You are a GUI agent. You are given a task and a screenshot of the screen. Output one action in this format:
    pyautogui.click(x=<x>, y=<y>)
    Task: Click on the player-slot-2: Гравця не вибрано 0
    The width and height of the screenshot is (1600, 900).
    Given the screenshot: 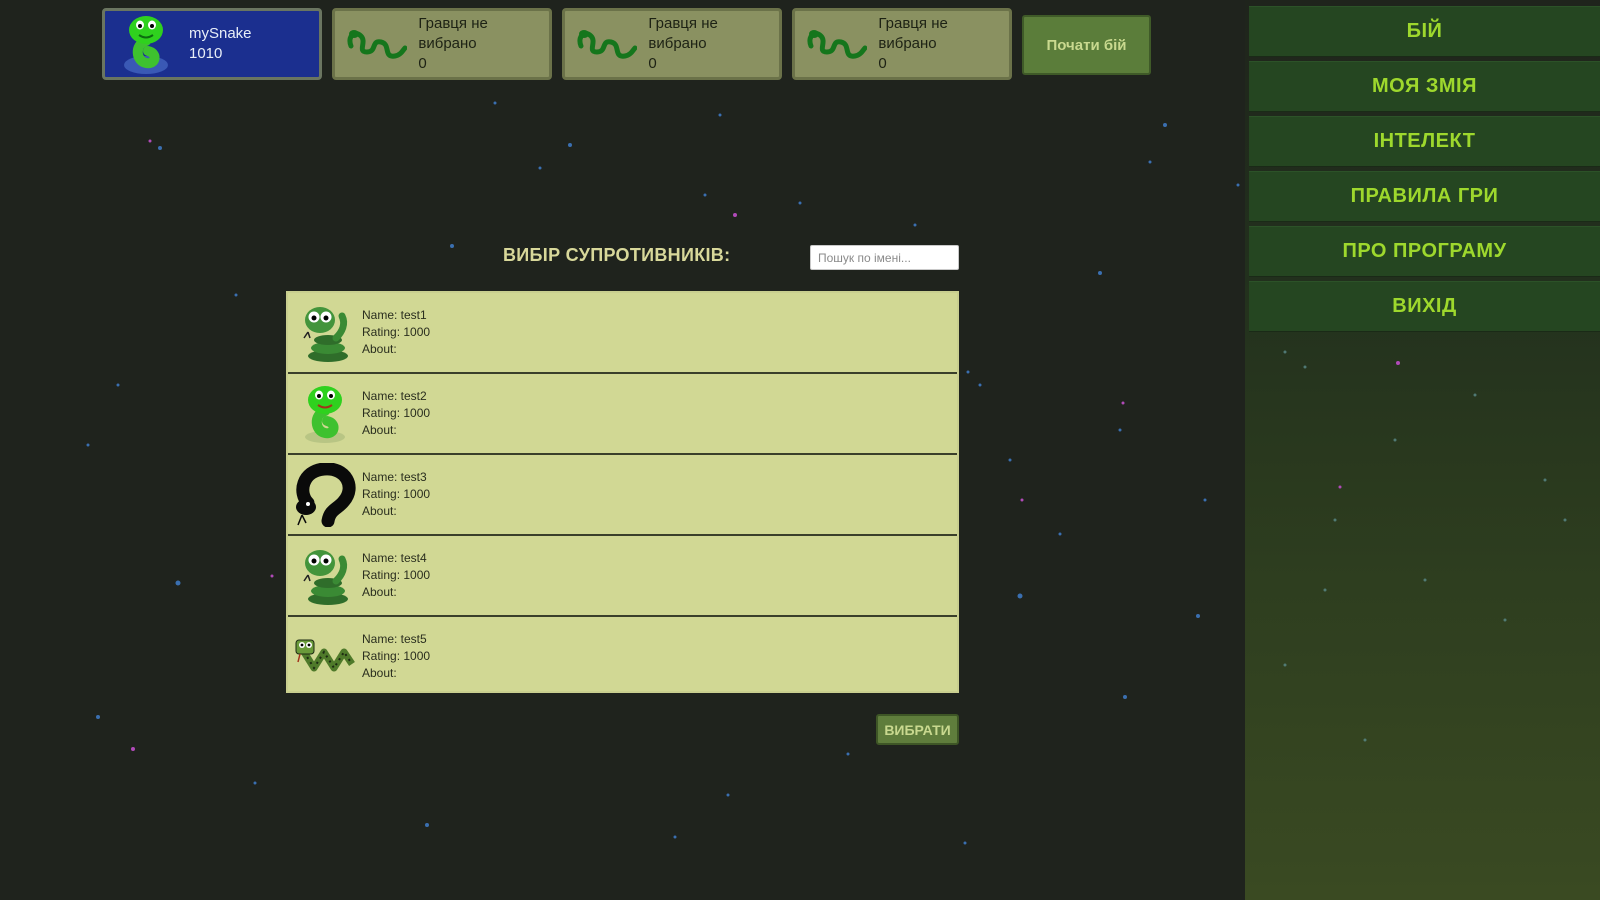 What is the action you would take?
    pyautogui.click(x=442, y=44)
    